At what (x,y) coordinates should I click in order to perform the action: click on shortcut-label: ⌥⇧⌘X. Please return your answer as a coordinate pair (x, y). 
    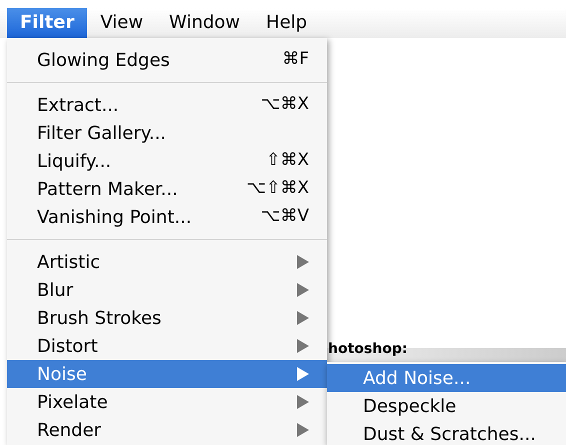
    Looking at the image, I should click on (277, 188).